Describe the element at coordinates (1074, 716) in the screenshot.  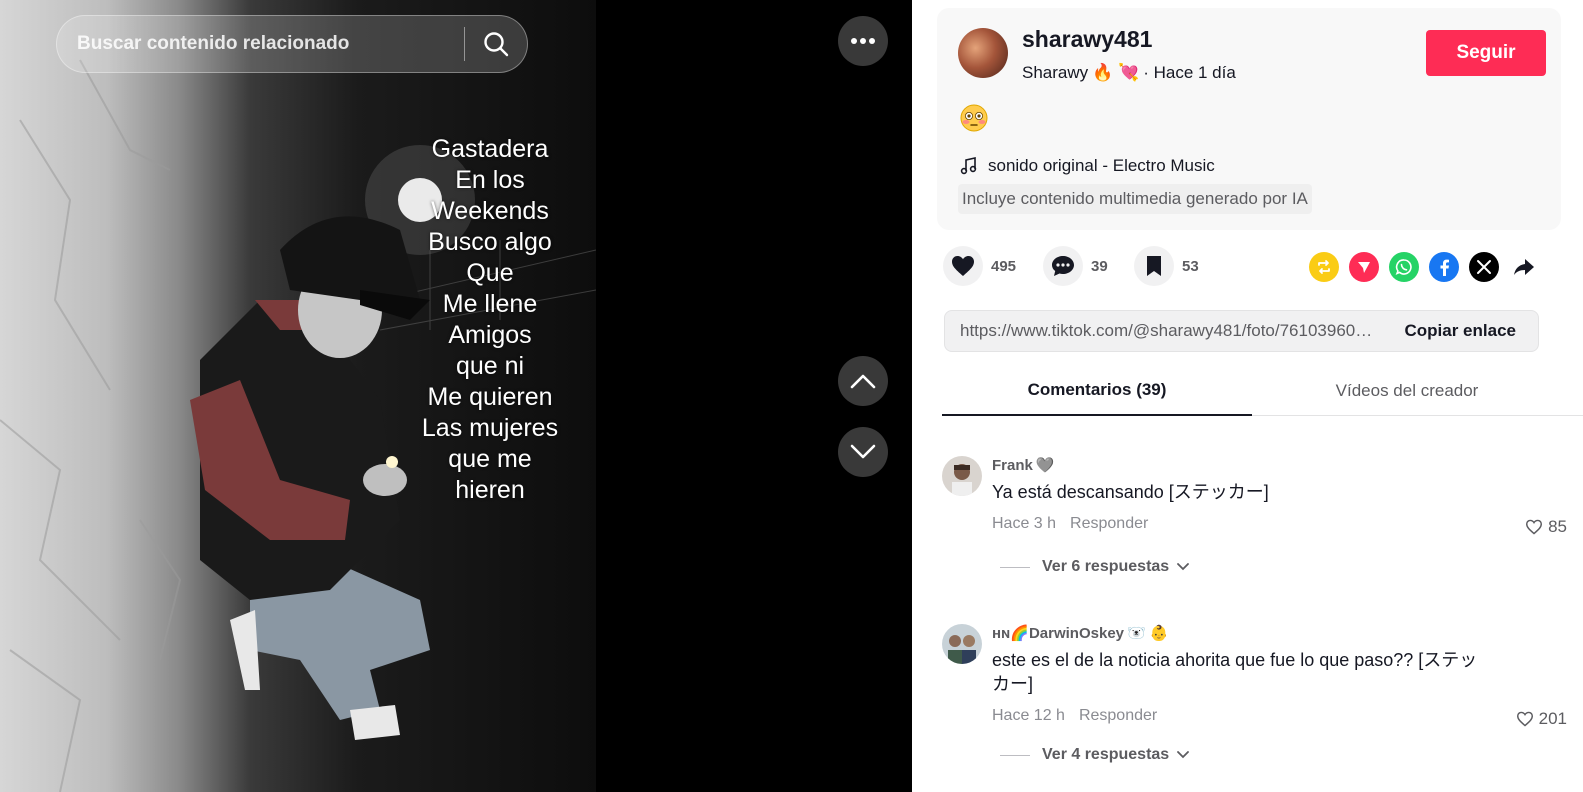
I see `comment-meta: Hace 12 h Responder` at that location.